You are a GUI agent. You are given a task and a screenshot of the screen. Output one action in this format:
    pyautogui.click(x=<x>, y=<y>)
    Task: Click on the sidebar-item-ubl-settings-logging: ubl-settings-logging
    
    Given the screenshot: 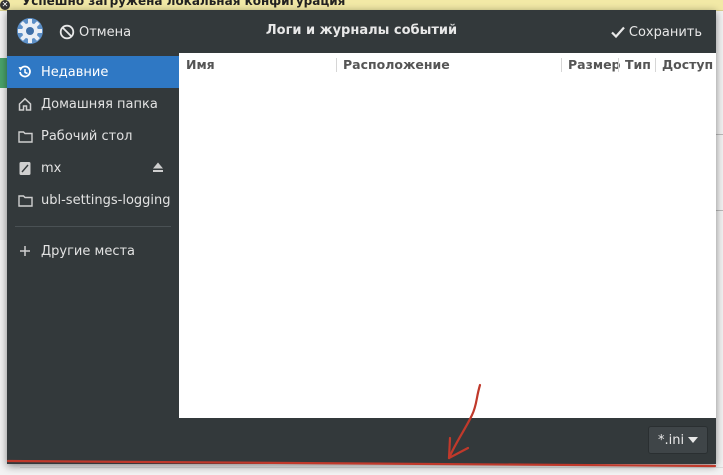 What is the action you would take?
    pyautogui.click(x=93, y=200)
    